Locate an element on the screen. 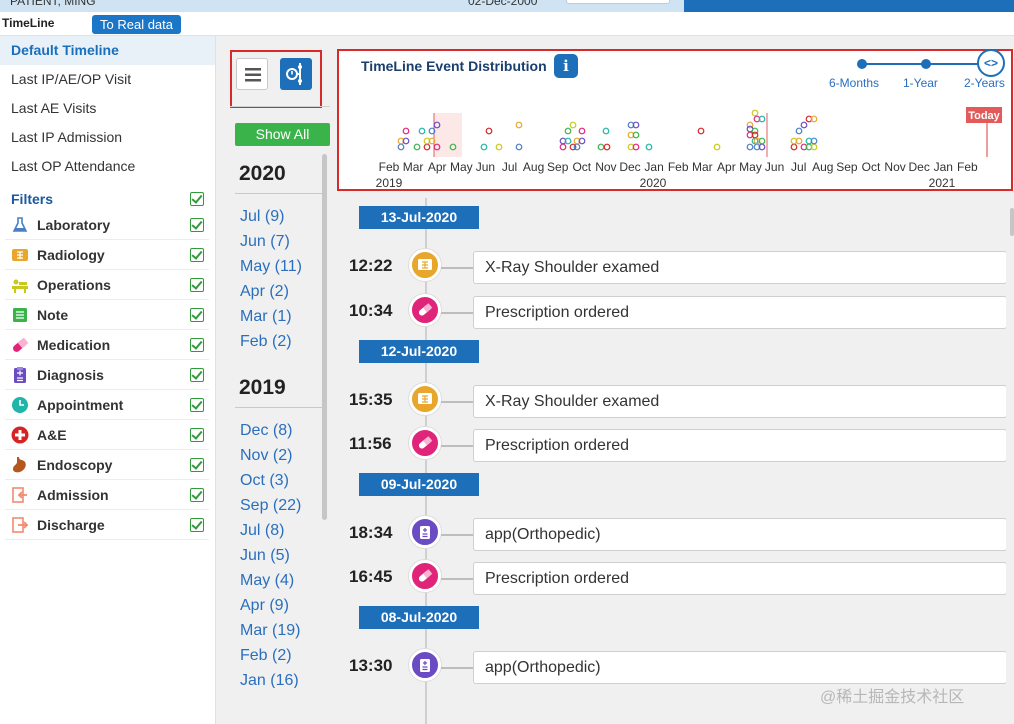 Image resolution: width=1014 pixels, height=724 pixels. month-link: May (4) is located at coordinates (279, 580).